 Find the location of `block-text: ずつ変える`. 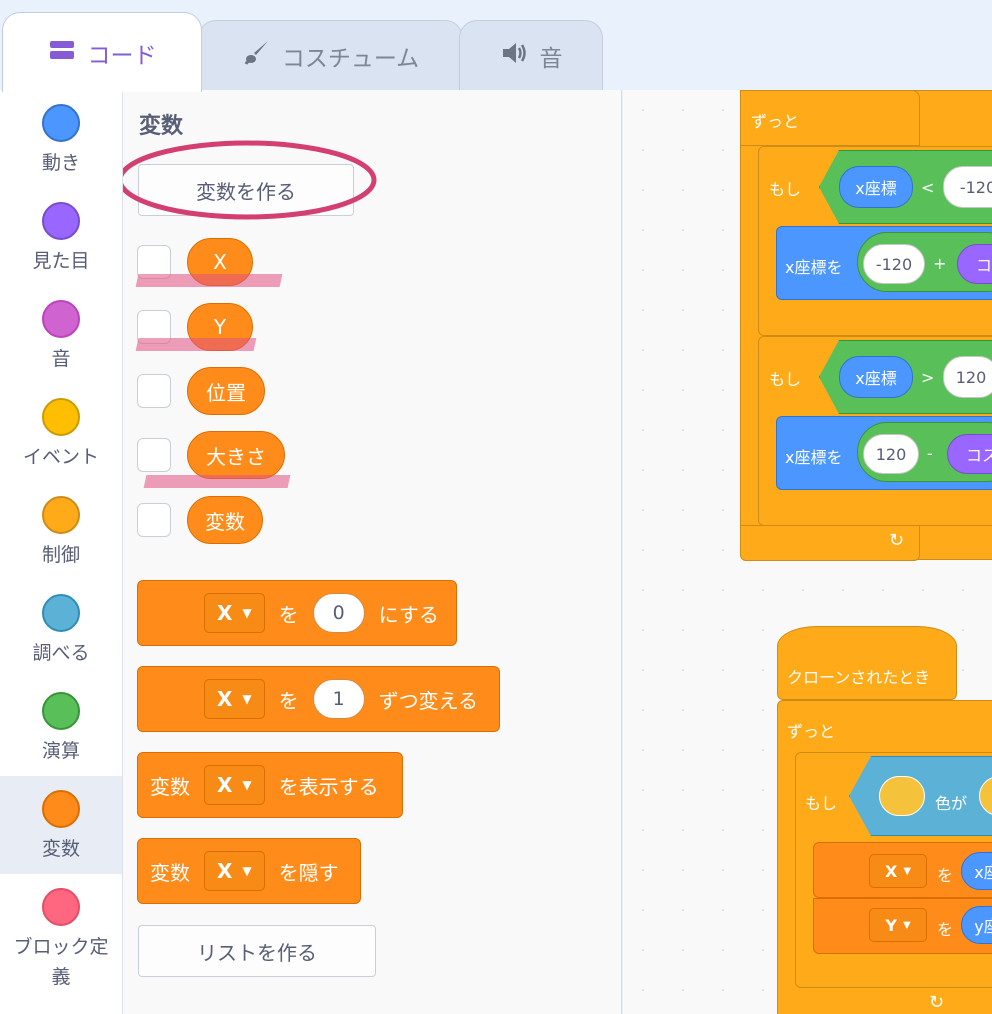

block-text: ずつ変える is located at coordinates (428, 700).